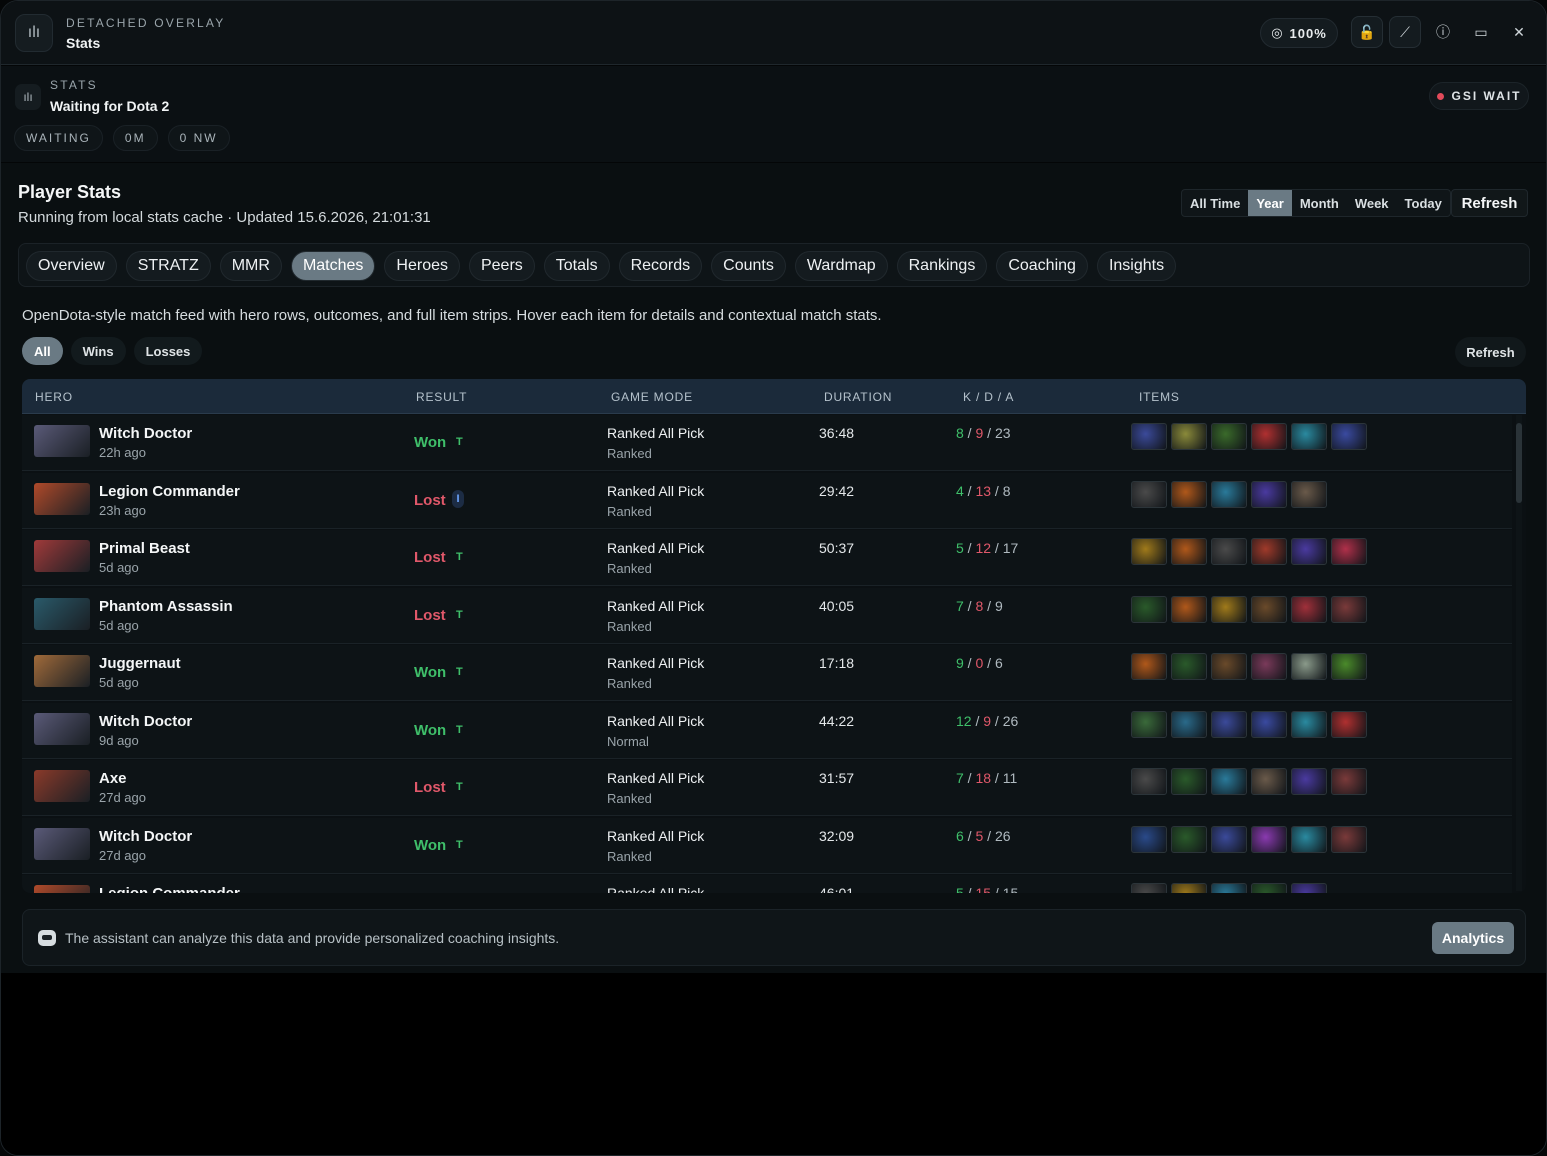 The height and width of the screenshot is (1156, 1547). What do you see at coordinates (1042, 266) in the screenshot?
I see `tab-coaching: Coaching` at bounding box center [1042, 266].